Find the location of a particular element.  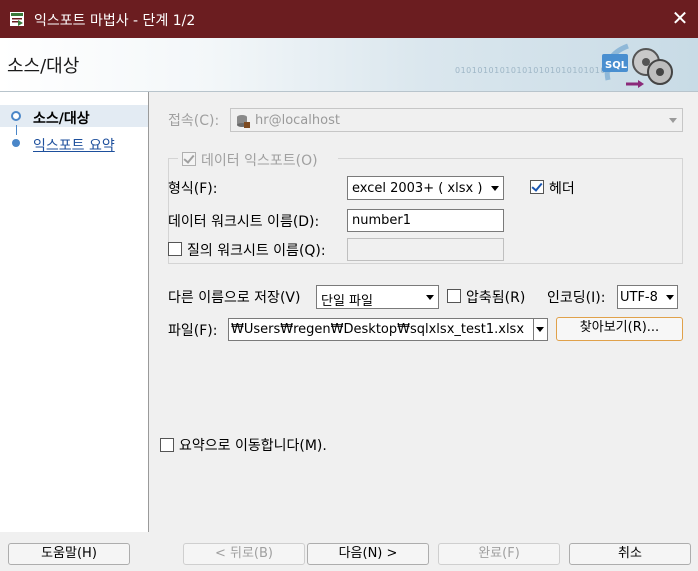

compressed-label: 압축됨(R) is located at coordinates (496, 298).